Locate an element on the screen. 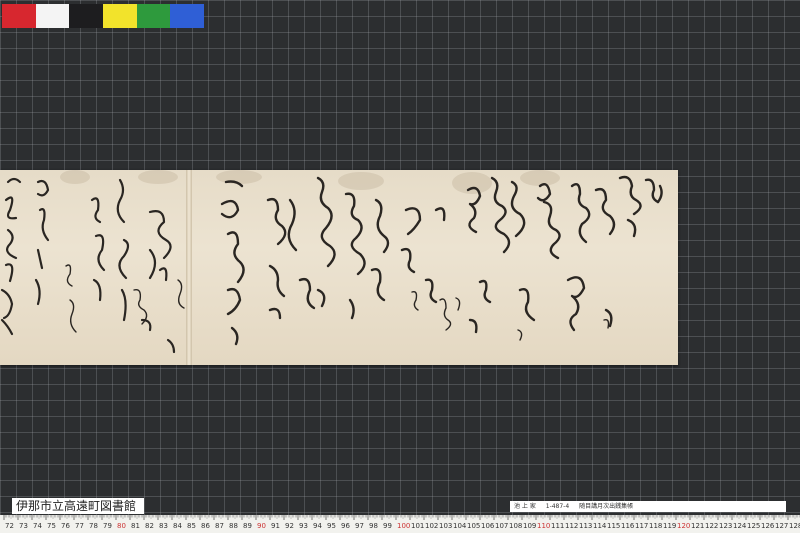 The width and height of the screenshot is (800, 533). ruler-number: 108 is located at coordinates (515, 526).